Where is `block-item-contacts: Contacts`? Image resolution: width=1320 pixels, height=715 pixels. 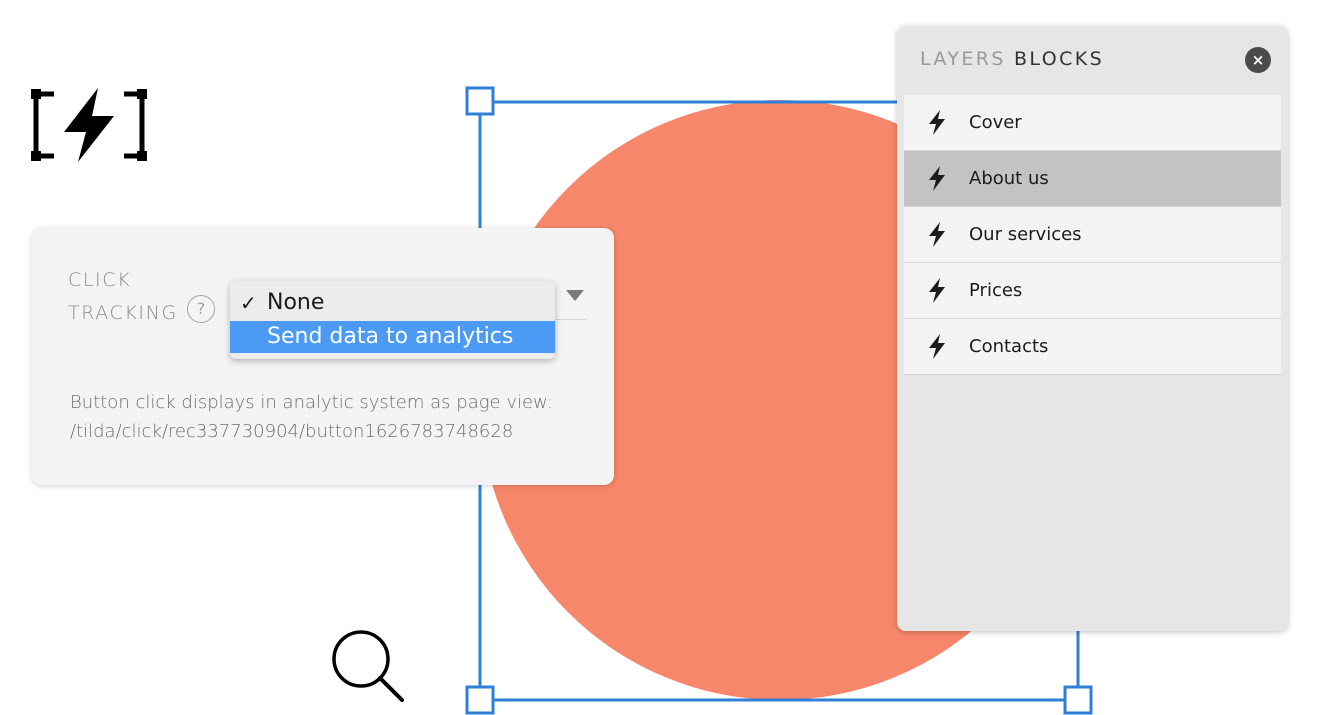 block-item-contacts: Contacts is located at coordinates (1092, 347).